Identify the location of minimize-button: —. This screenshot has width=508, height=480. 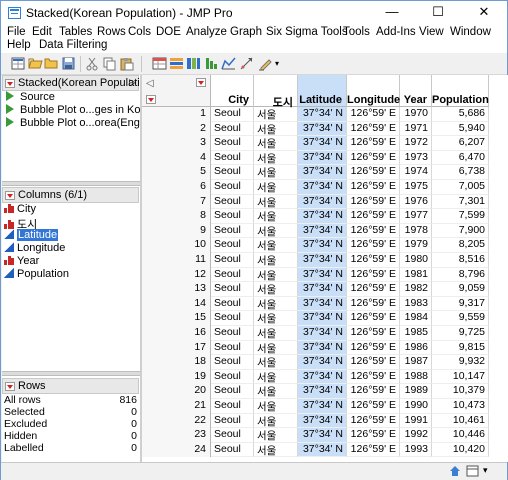
(392, 13).